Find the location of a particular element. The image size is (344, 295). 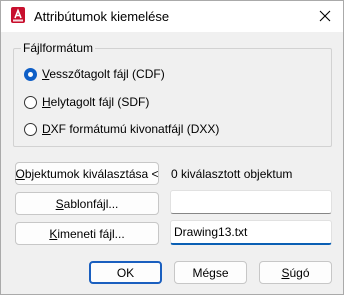

file-format-group-label: Fájlformátum is located at coordinates (58, 48).